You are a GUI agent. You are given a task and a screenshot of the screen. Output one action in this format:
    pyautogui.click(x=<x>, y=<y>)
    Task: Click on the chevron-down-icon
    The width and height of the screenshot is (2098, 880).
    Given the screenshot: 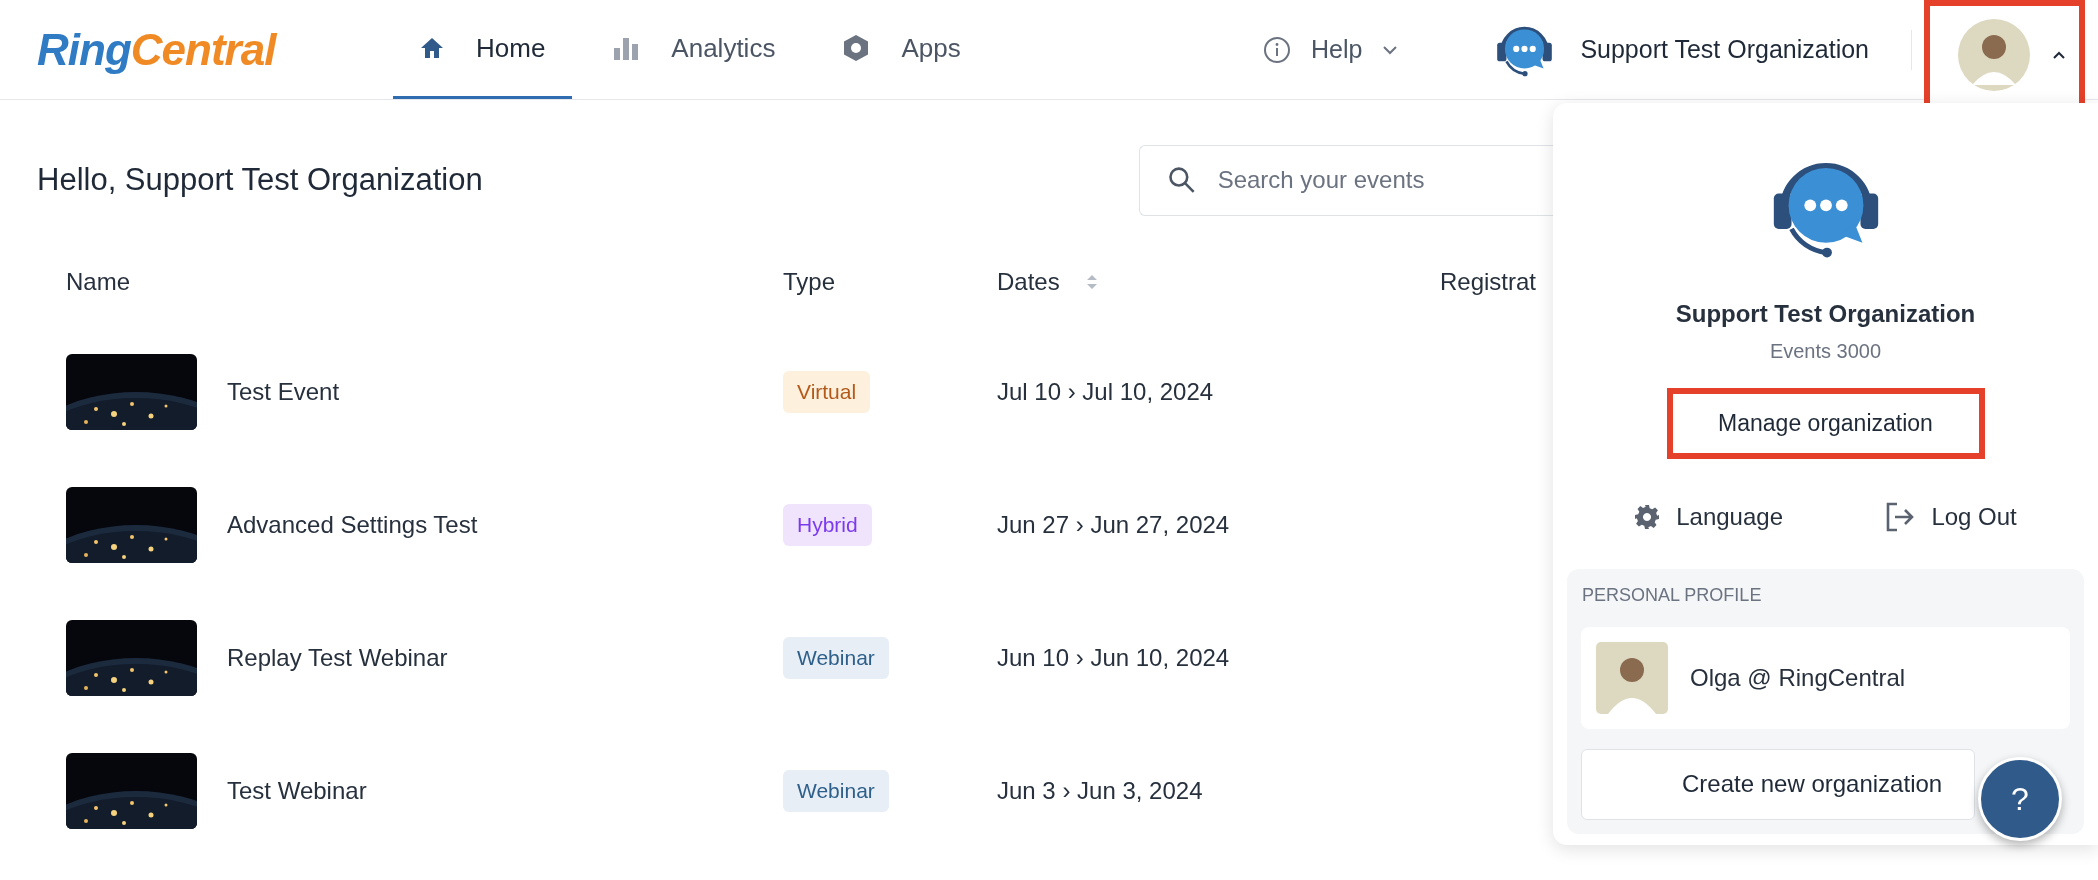 What is the action you would take?
    pyautogui.click(x=1390, y=49)
    